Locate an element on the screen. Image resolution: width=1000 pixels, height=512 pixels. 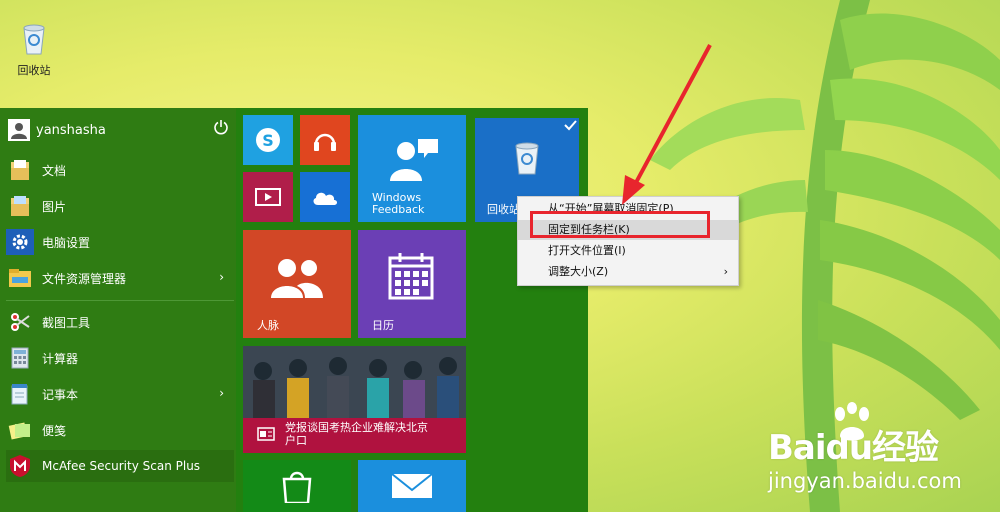
menu-item-label: McAfee Security Scan Plus is located at coordinates (121, 466).